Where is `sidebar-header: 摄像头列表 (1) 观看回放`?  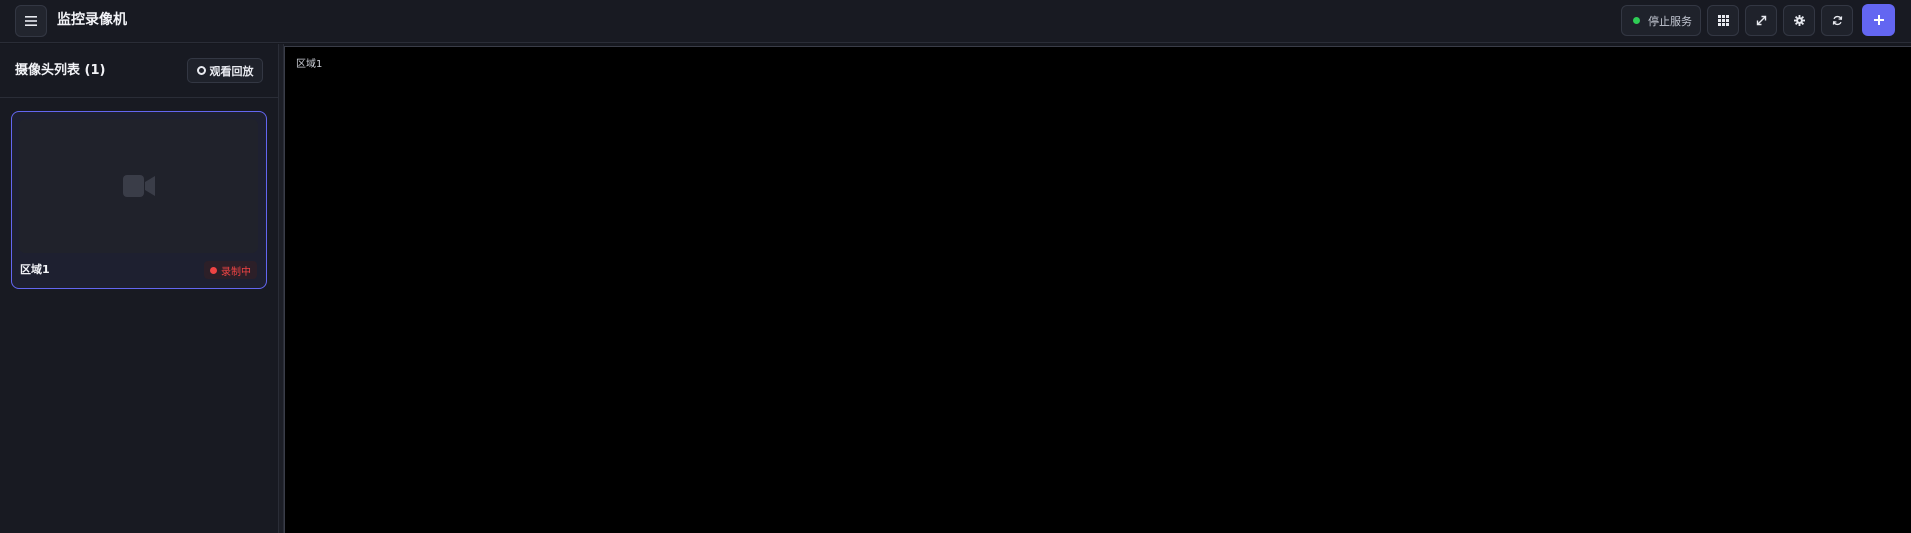
sidebar-header: 摄像头列表 (1) 观看回放 is located at coordinates (139, 71).